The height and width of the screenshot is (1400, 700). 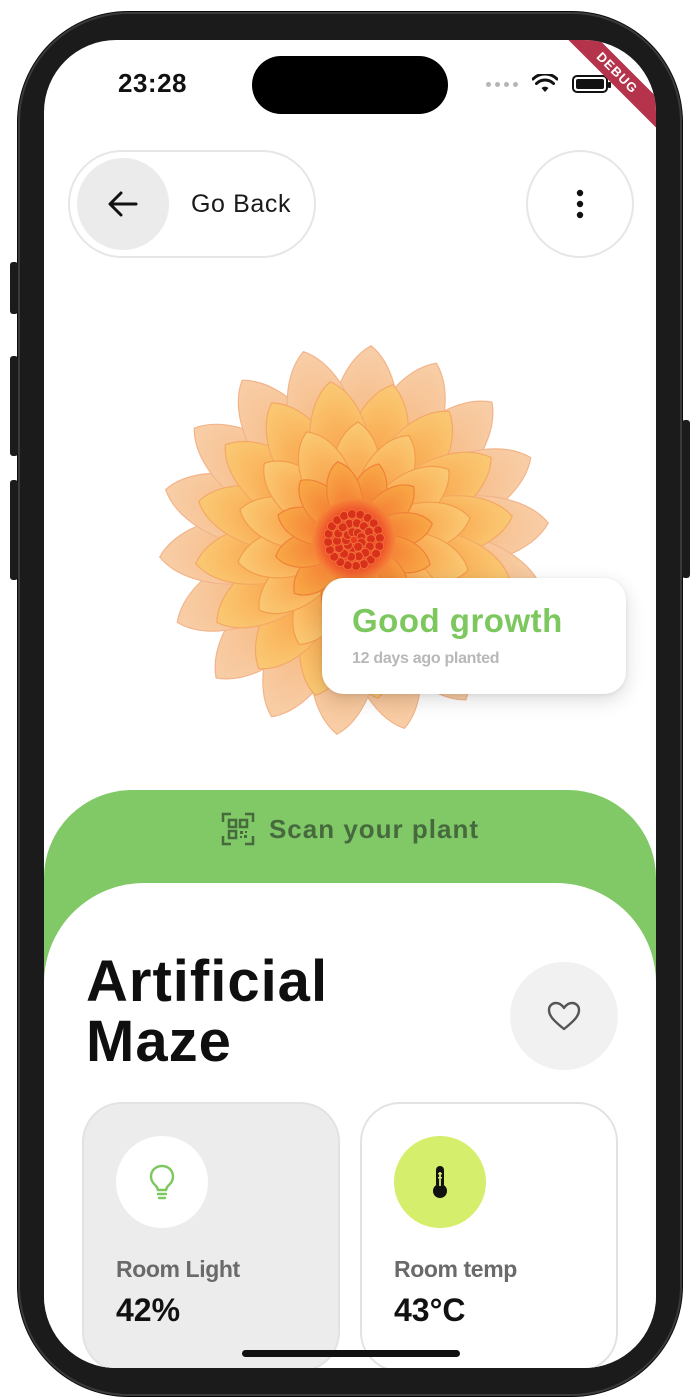 I want to click on scan-plant-button: Scan your plant, so click(x=350, y=829).